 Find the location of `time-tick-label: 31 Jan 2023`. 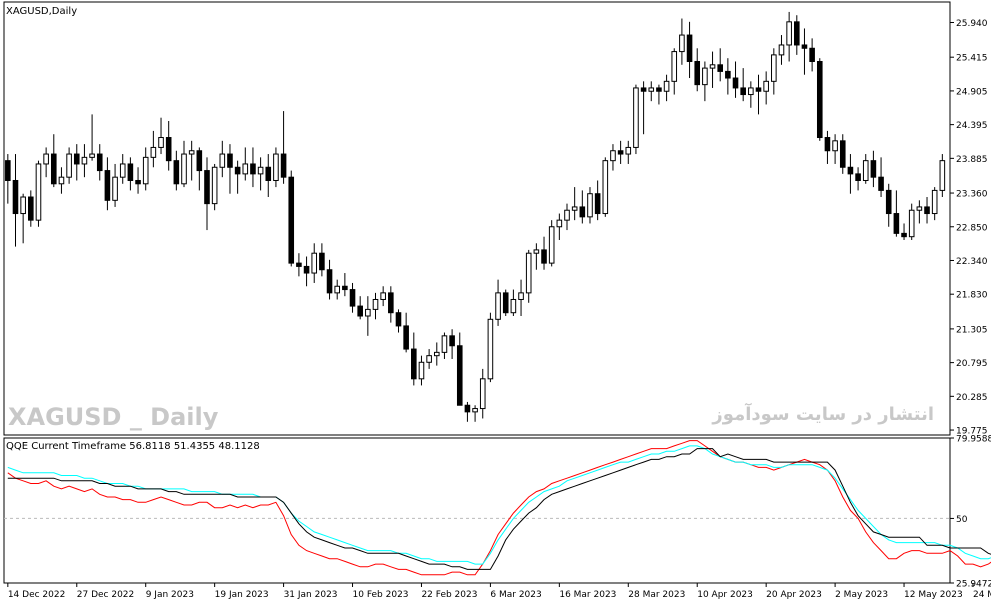

time-tick-label: 31 Jan 2023 is located at coordinates (311, 595).